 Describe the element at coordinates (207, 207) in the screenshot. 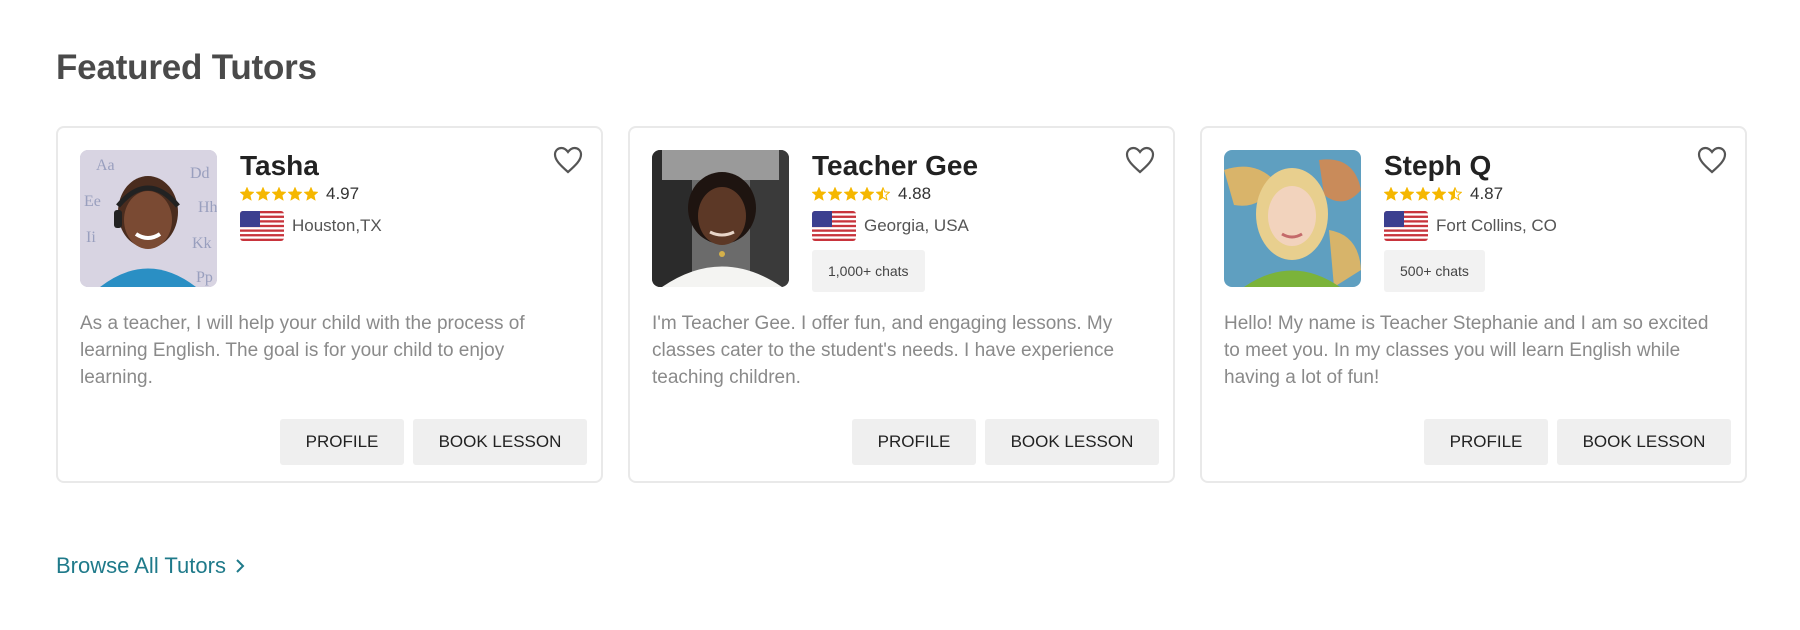

I see `svg-text: Hh` at that location.